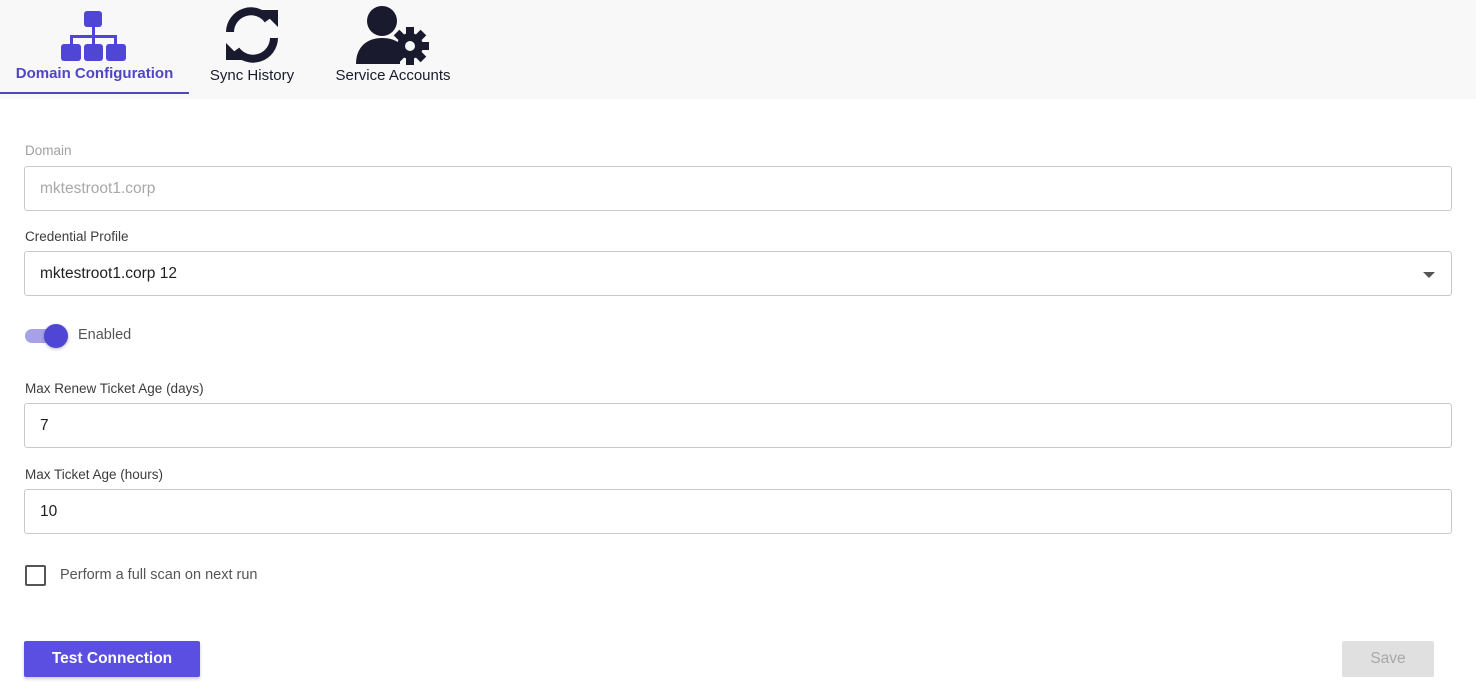  I want to click on tab-label: Domain Configuration, so click(94, 73).